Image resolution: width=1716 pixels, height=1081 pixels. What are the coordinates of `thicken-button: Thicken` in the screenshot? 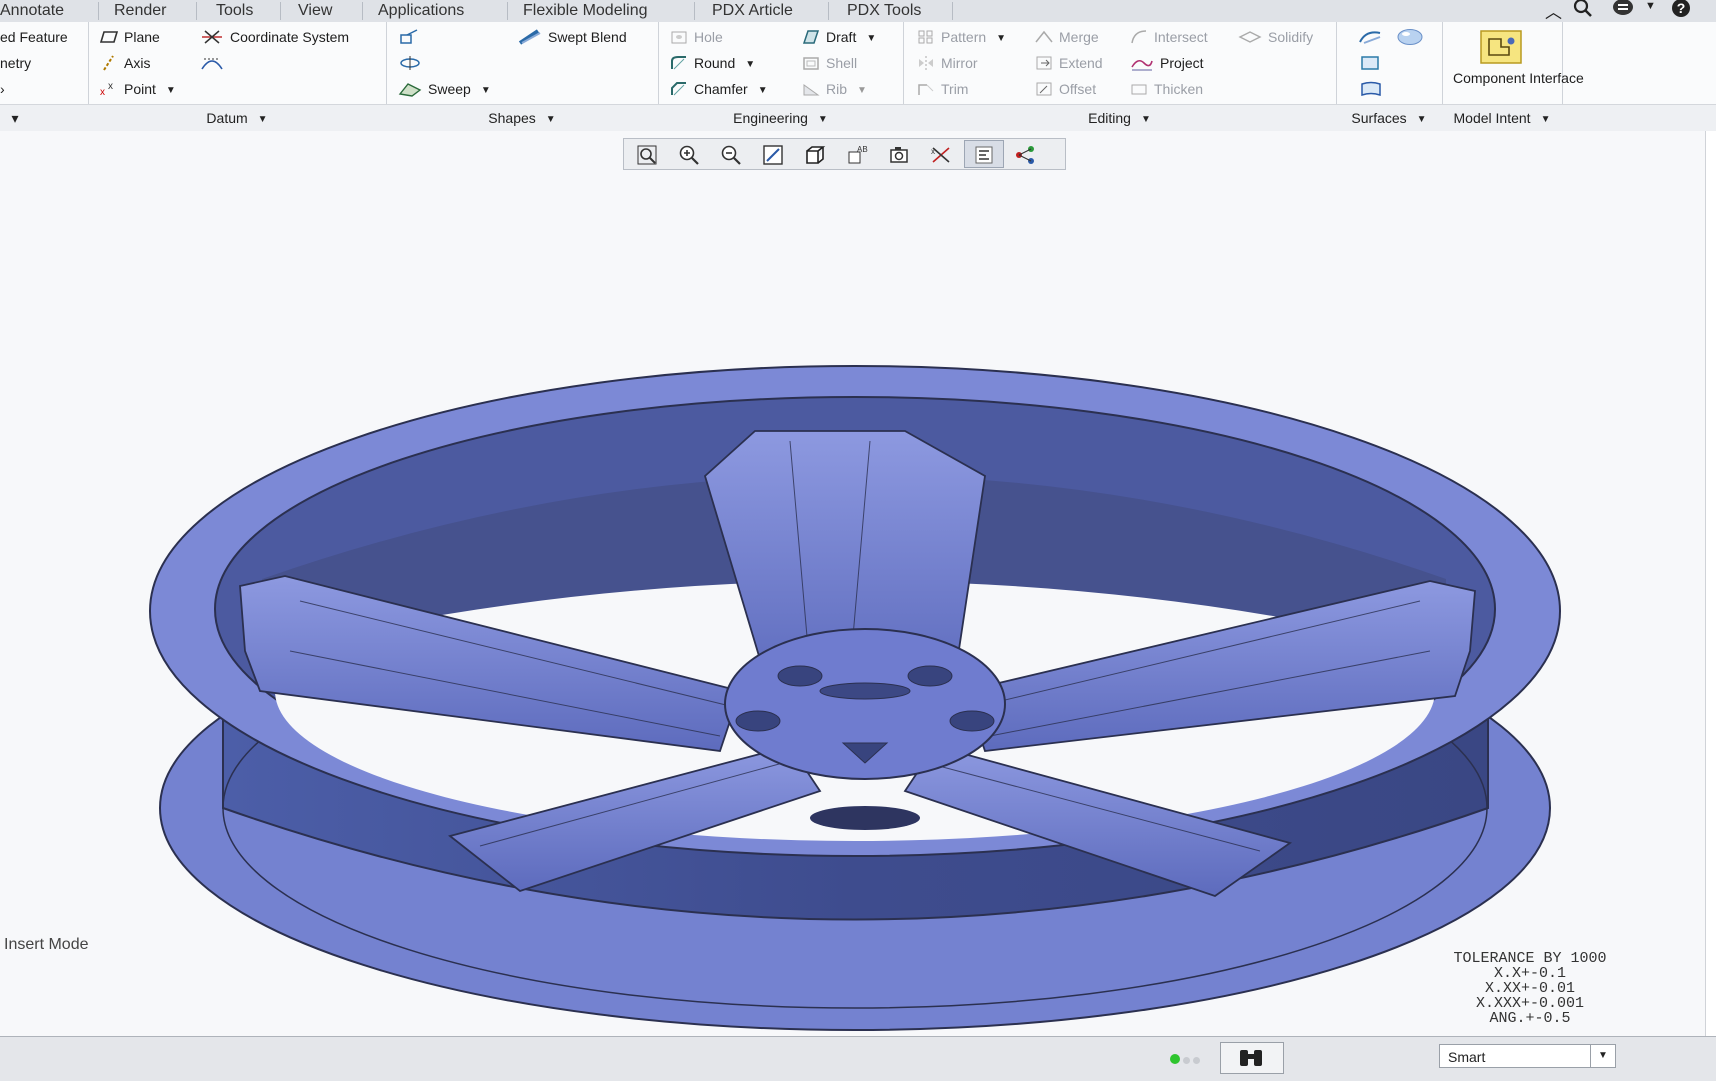 It's located at (1166, 89).